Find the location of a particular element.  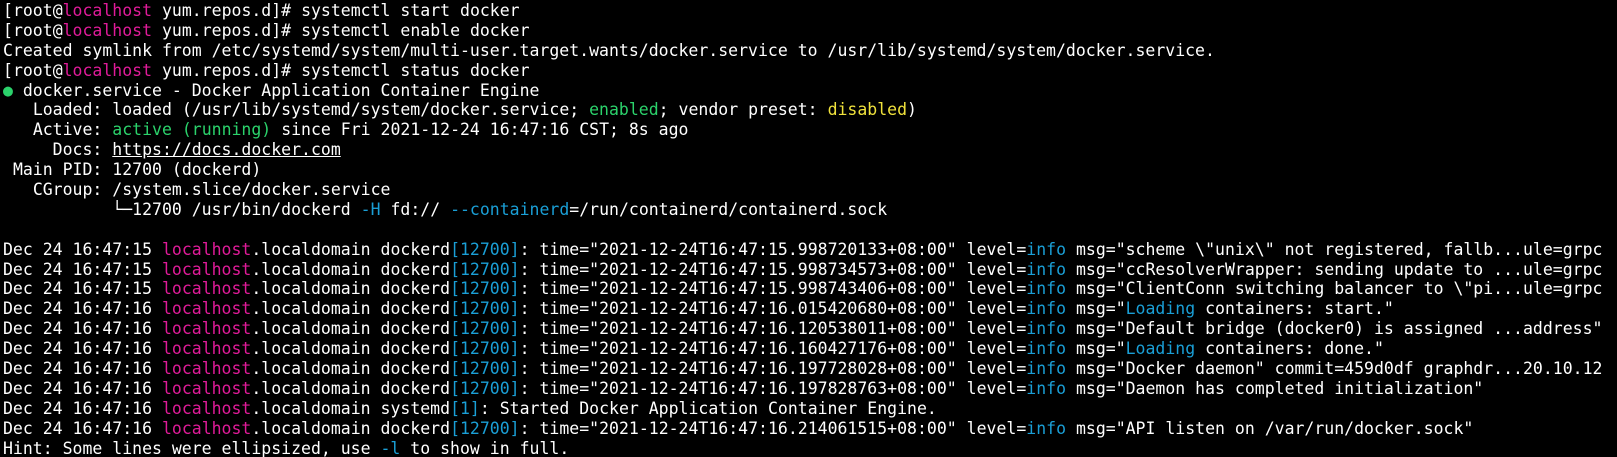

log-pid: [1] is located at coordinates (465, 408).